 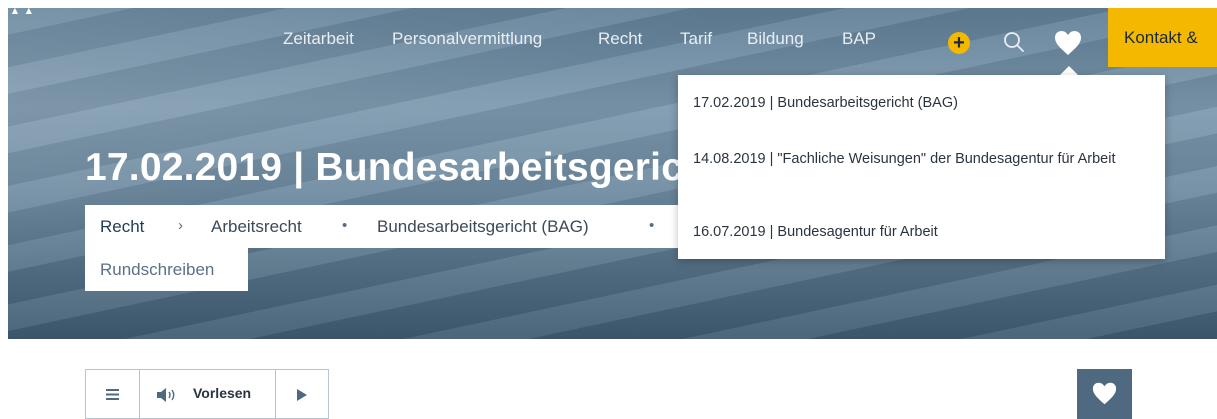 What do you see at coordinates (384, 167) in the screenshot?
I see `page-title: 17.02.2019 | Bundesarbeitsgeric` at bounding box center [384, 167].